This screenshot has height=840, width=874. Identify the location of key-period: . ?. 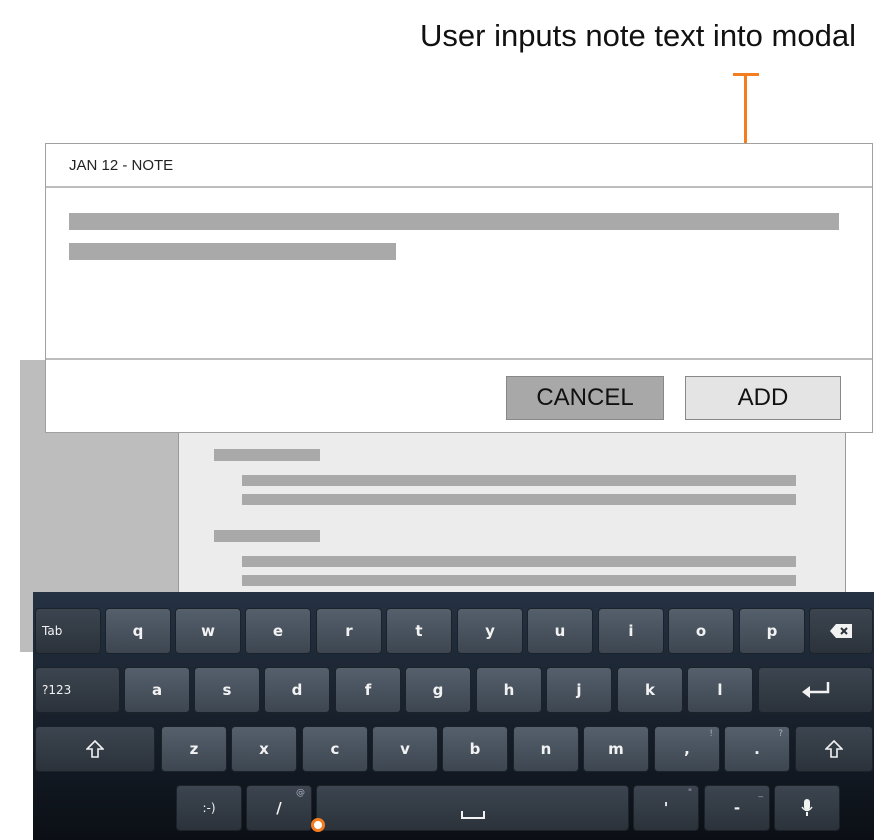
(757, 749).